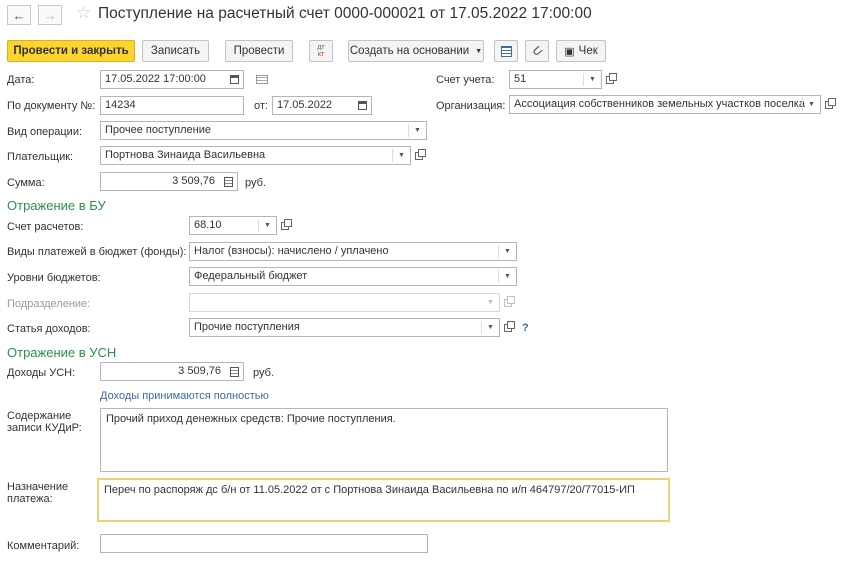 The height and width of the screenshot is (561, 845). Describe the element at coordinates (49, 304) in the screenshot. I see `division-label: Подразделение:` at that location.